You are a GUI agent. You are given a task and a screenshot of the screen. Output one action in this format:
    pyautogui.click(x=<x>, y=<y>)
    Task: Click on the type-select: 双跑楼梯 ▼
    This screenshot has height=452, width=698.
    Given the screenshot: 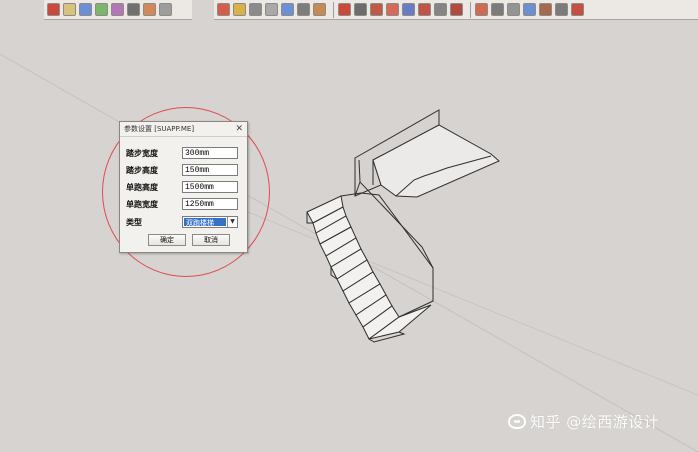 What is the action you would take?
    pyautogui.click(x=210, y=222)
    